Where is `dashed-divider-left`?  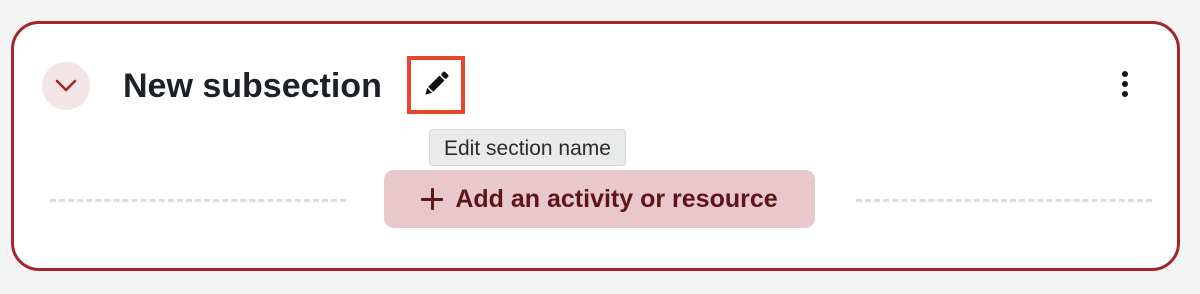
dashed-divider-left is located at coordinates (198, 200).